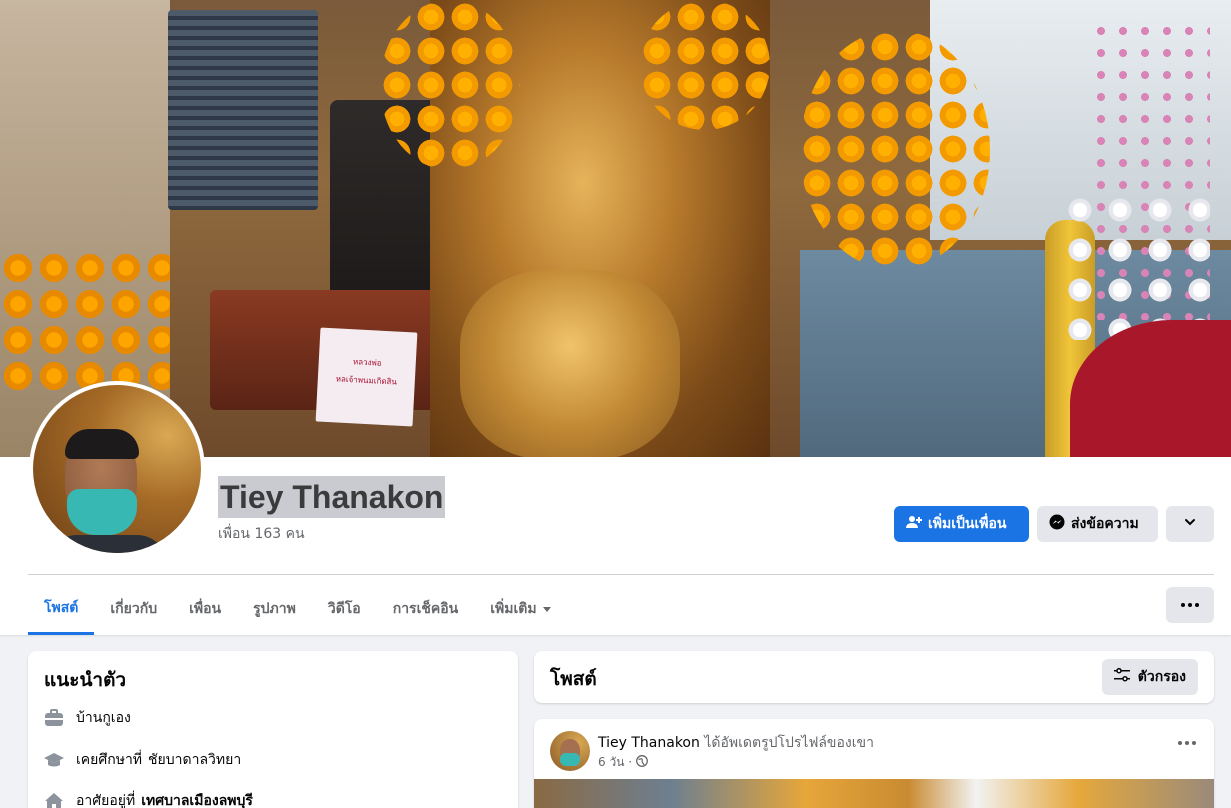 The width and height of the screenshot is (1231, 808). I want to click on cover-gold-base, so click(570, 363).